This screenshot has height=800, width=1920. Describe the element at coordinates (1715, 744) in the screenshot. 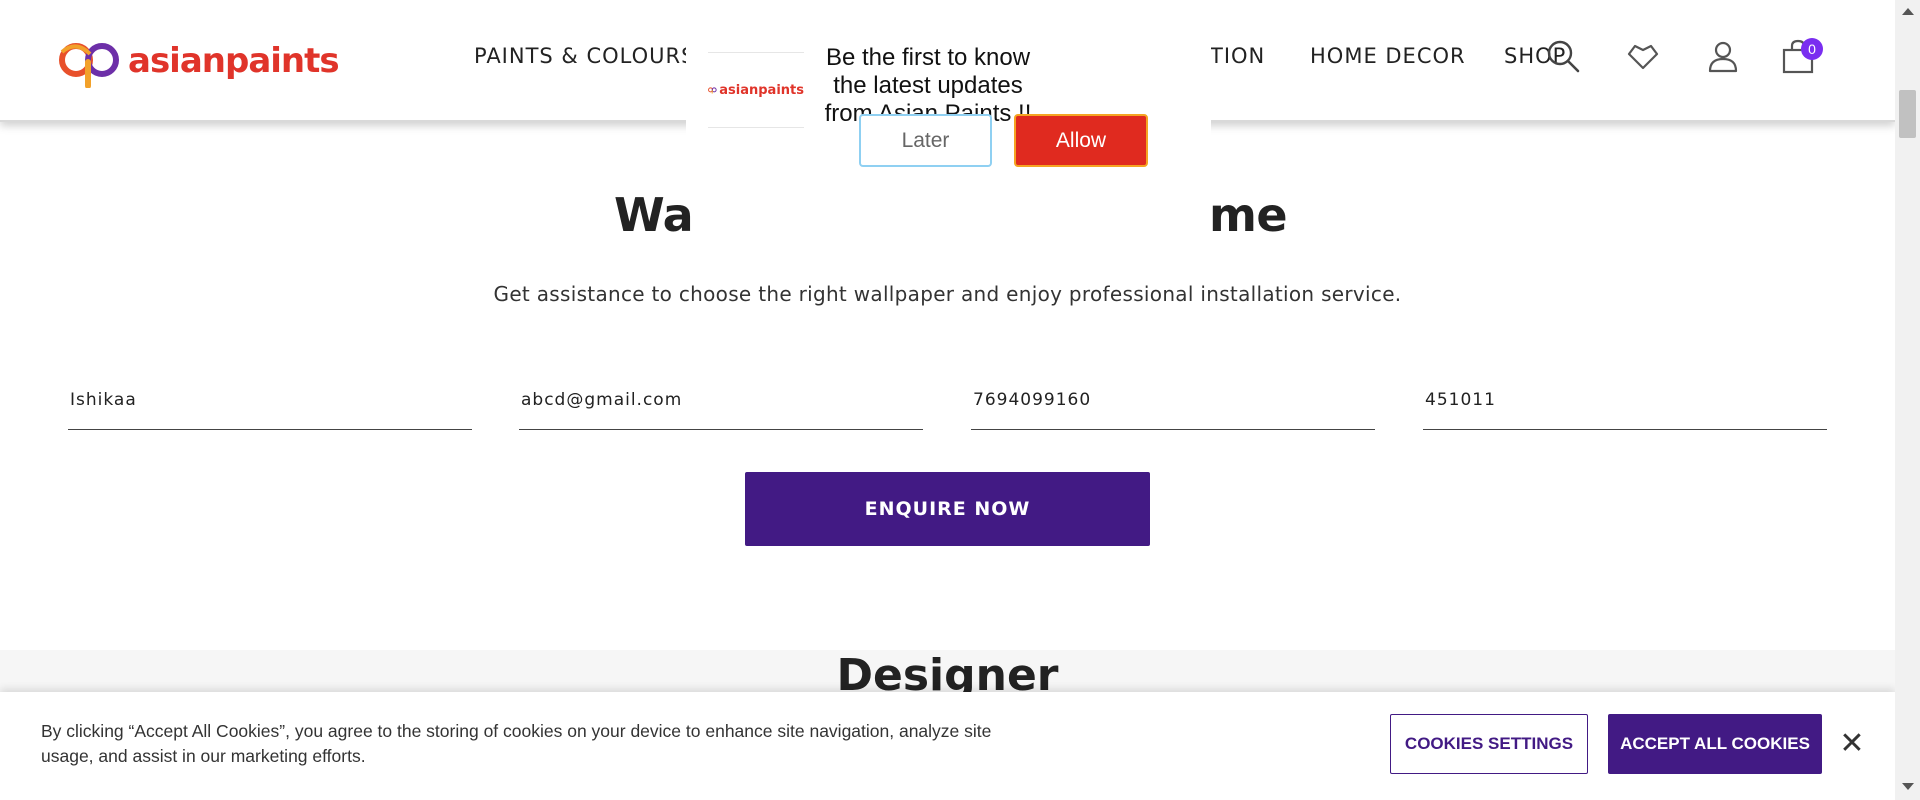

I see `accept-all-cookies-button: ACCEPT ALL COOKIES` at that location.